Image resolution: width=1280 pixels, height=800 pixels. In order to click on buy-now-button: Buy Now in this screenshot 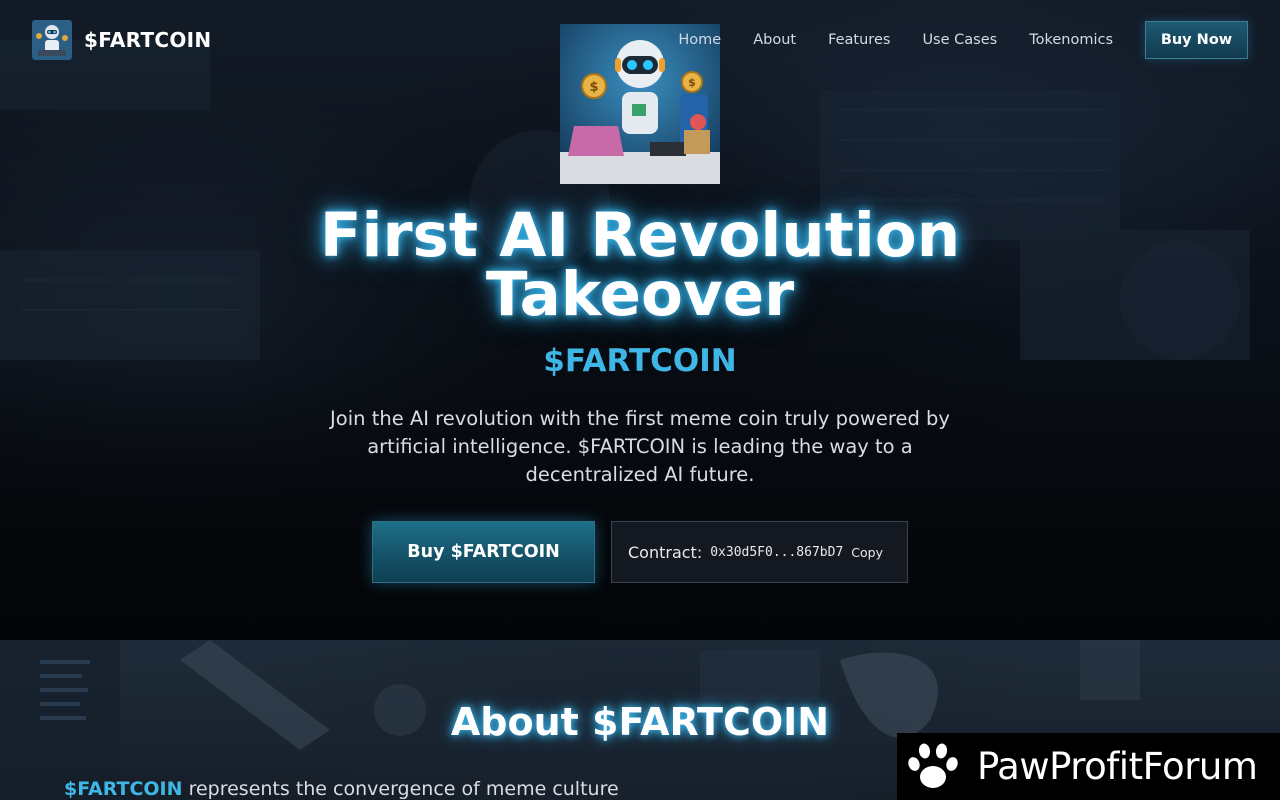, I will do `click(1196, 40)`.